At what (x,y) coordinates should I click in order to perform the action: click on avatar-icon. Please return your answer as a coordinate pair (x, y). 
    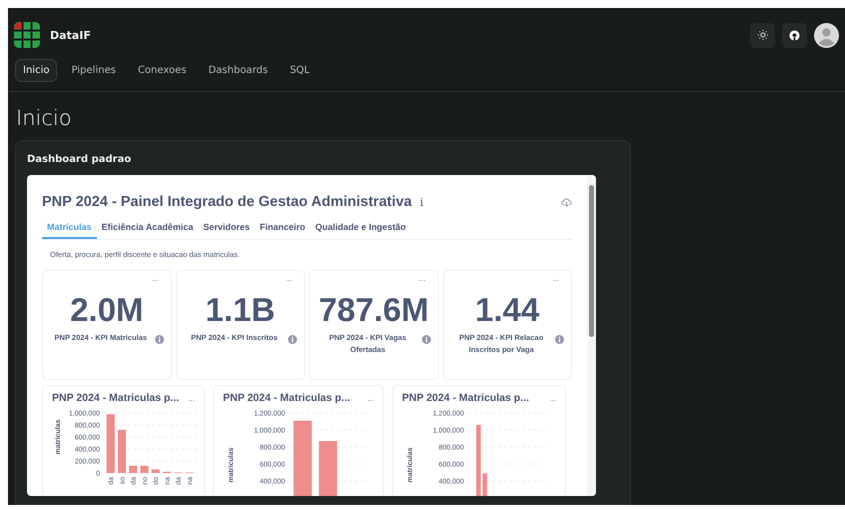
    Looking at the image, I should click on (826, 35).